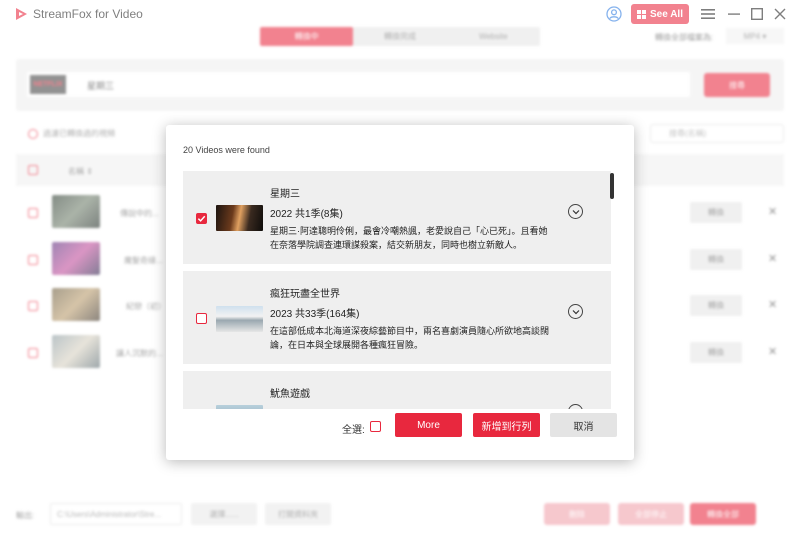 This screenshot has height=533, width=800. What do you see at coordinates (226, 150) in the screenshot?
I see `results-count: 20 Videos were found` at bounding box center [226, 150].